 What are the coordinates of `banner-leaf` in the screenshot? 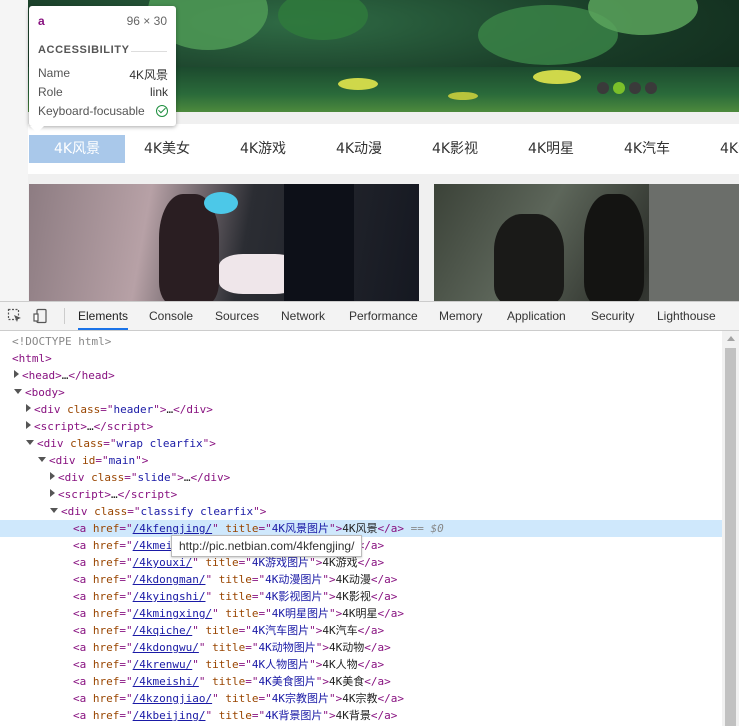 It's located at (323, 20).